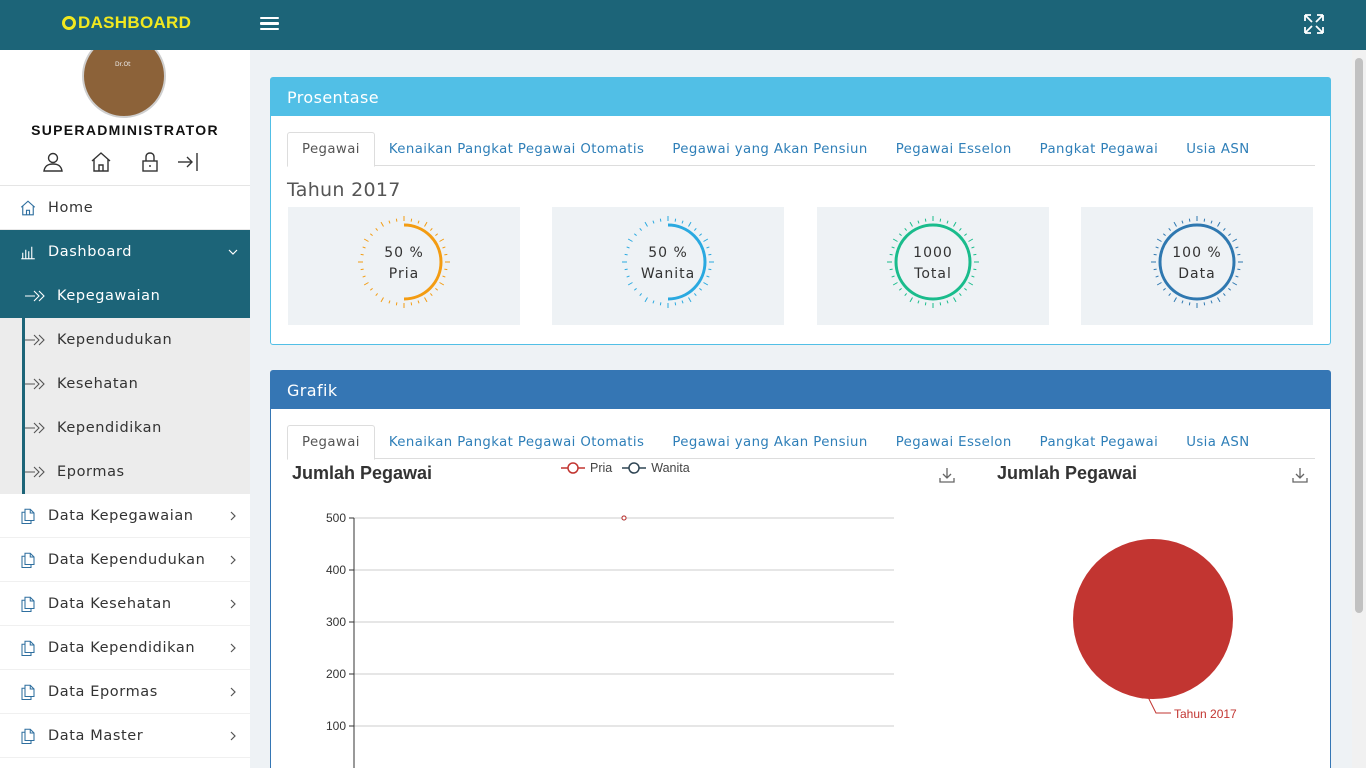 Image resolution: width=1366 pixels, height=768 pixels. I want to click on stat-value: 100 %, so click(1197, 253).